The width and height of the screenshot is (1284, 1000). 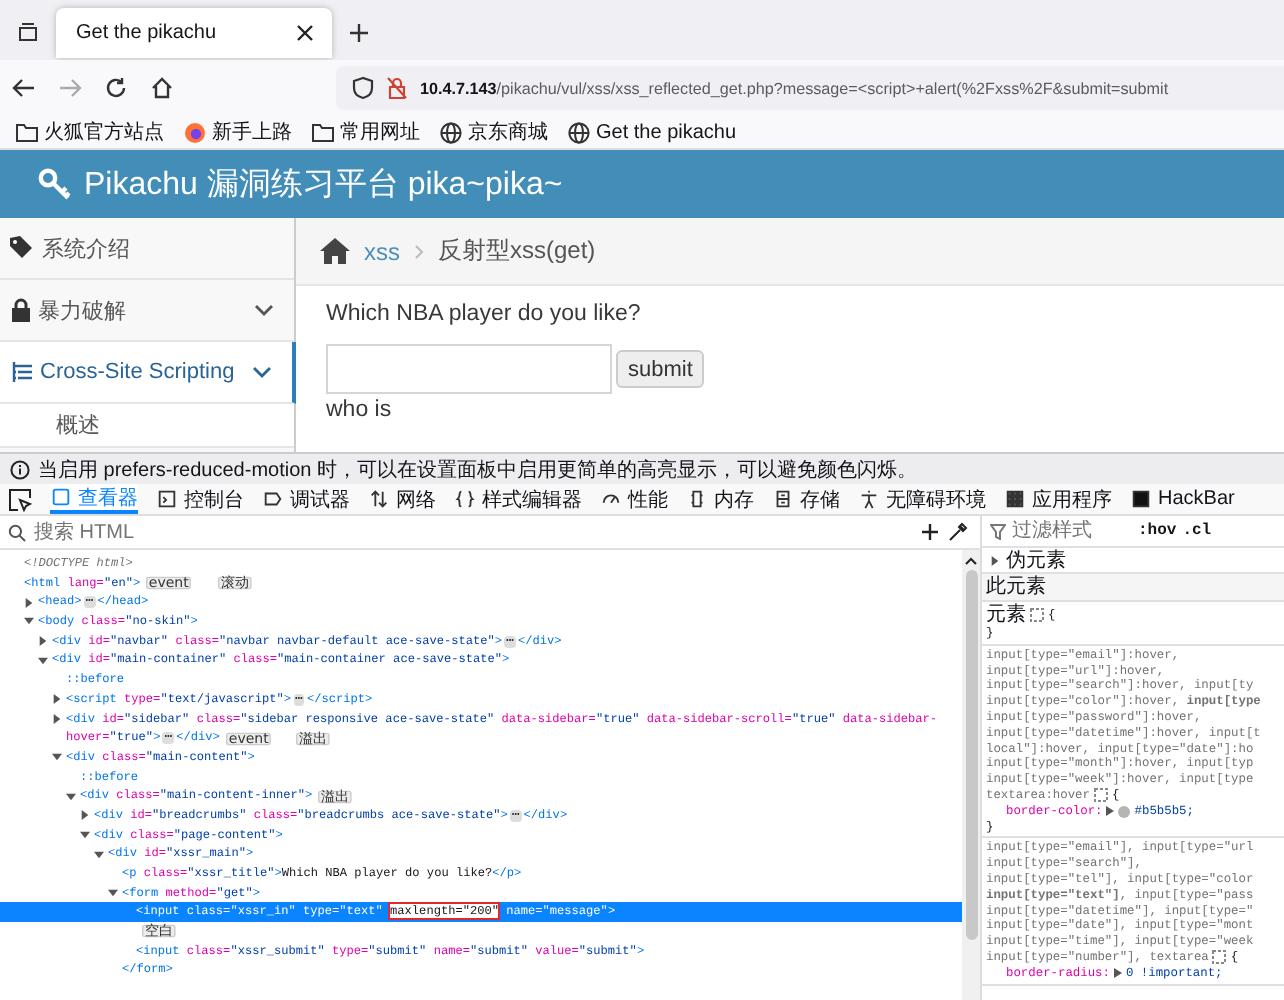 I want to click on filter-field: 过滤样式, so click(x=1072, y=531).